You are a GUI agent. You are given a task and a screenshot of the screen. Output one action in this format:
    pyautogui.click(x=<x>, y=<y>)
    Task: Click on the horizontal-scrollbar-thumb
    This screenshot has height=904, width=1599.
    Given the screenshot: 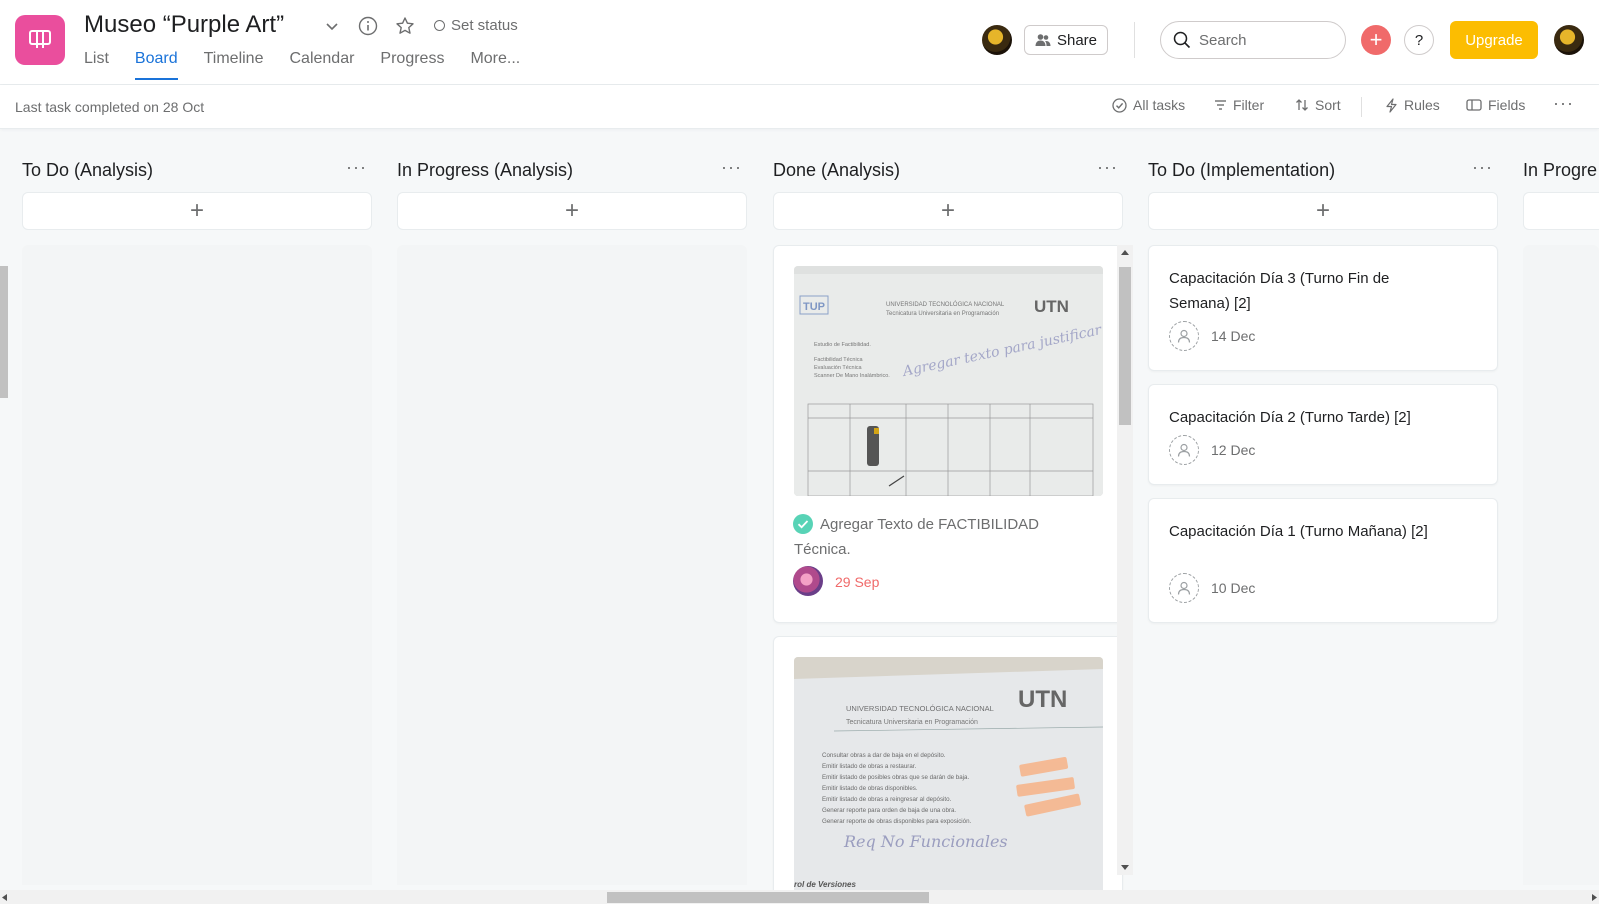 What is the action you would take?
    pyautogui.click(x=768, y=897)
    